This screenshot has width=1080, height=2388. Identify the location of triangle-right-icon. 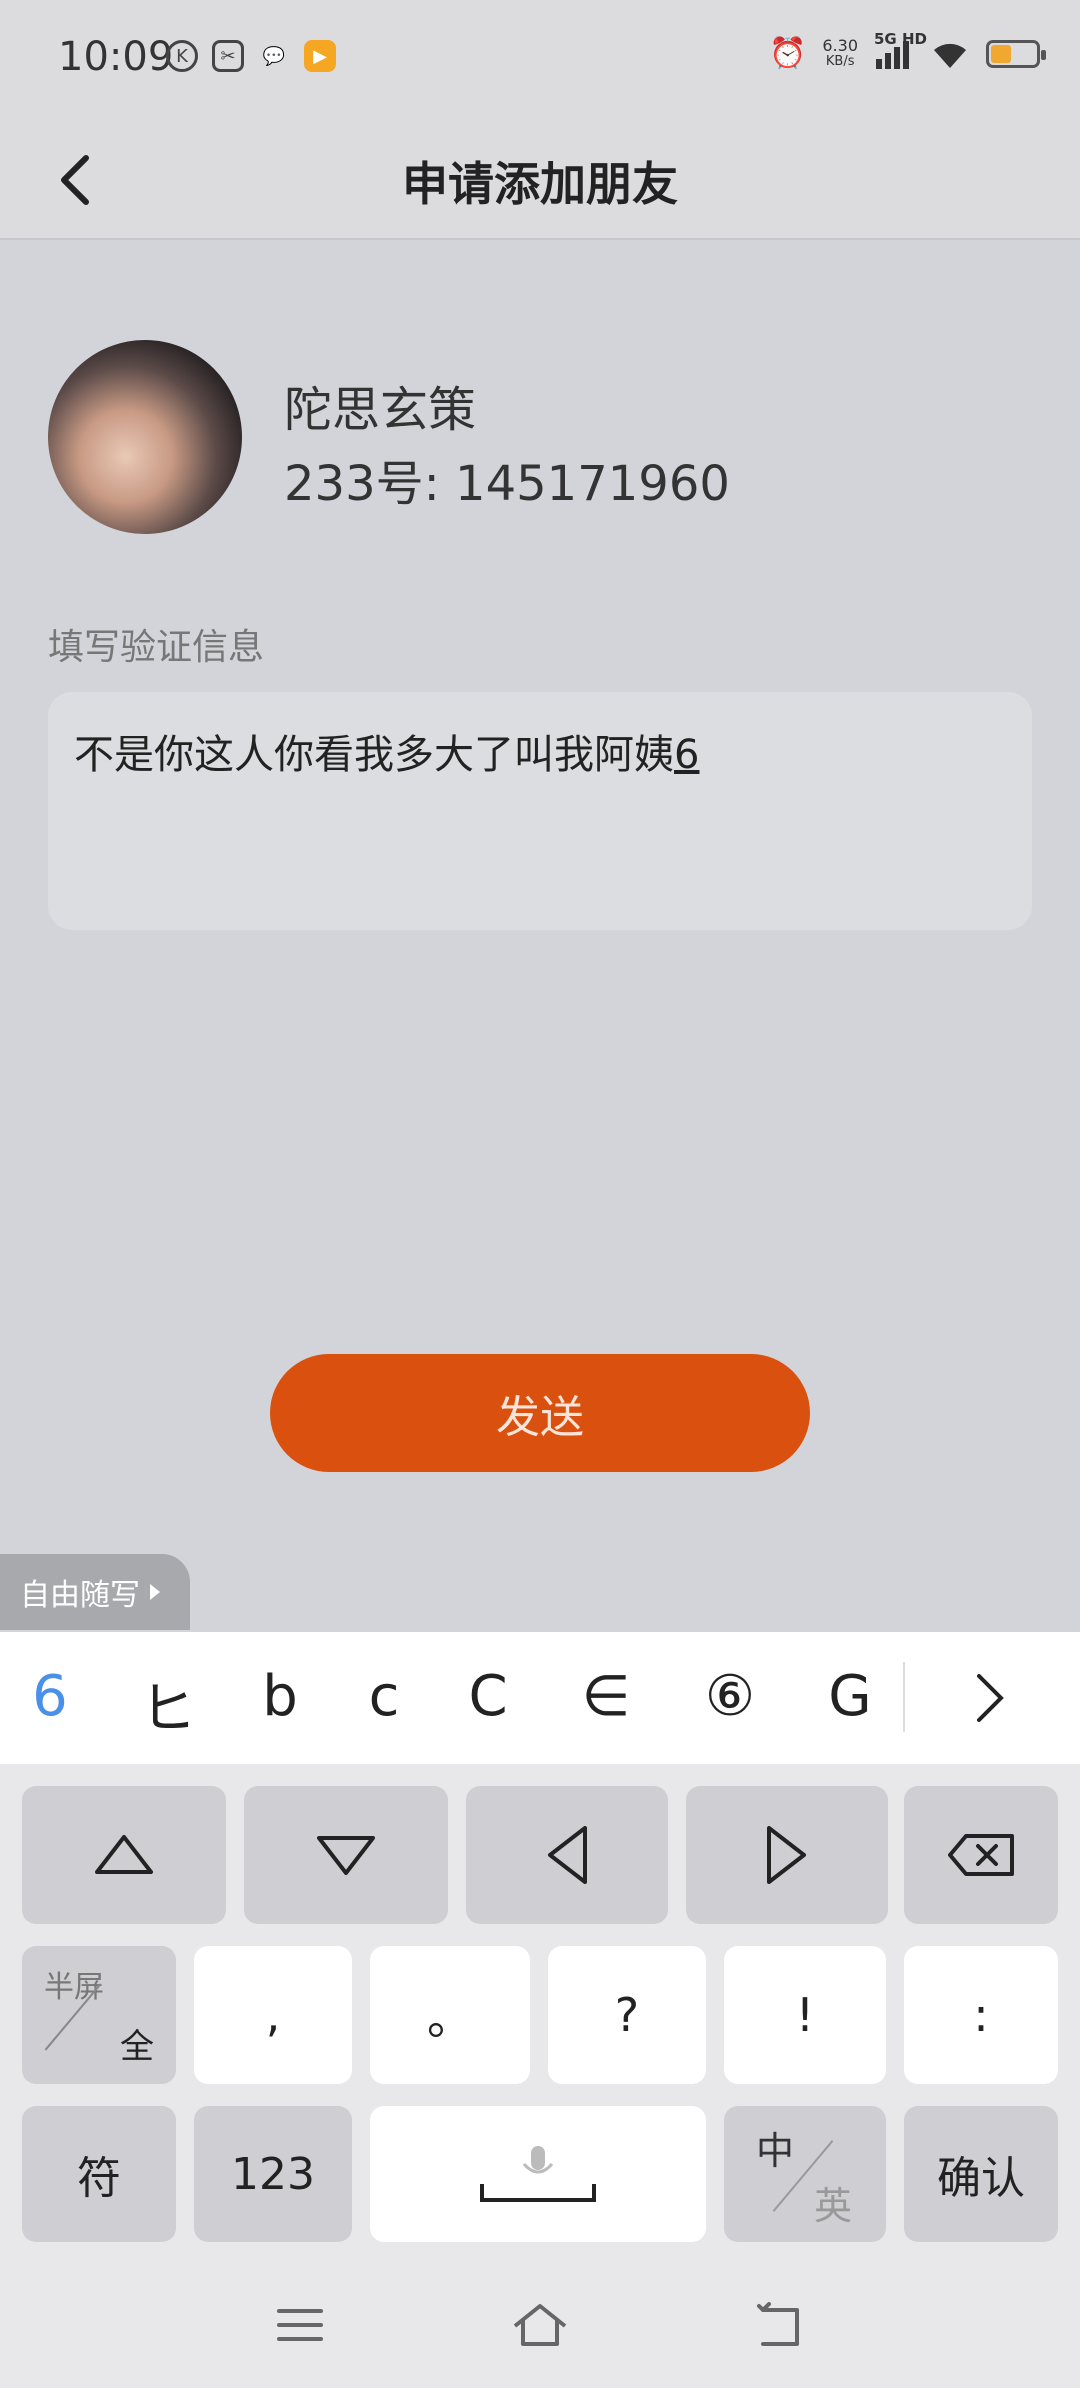
(155, 1592).